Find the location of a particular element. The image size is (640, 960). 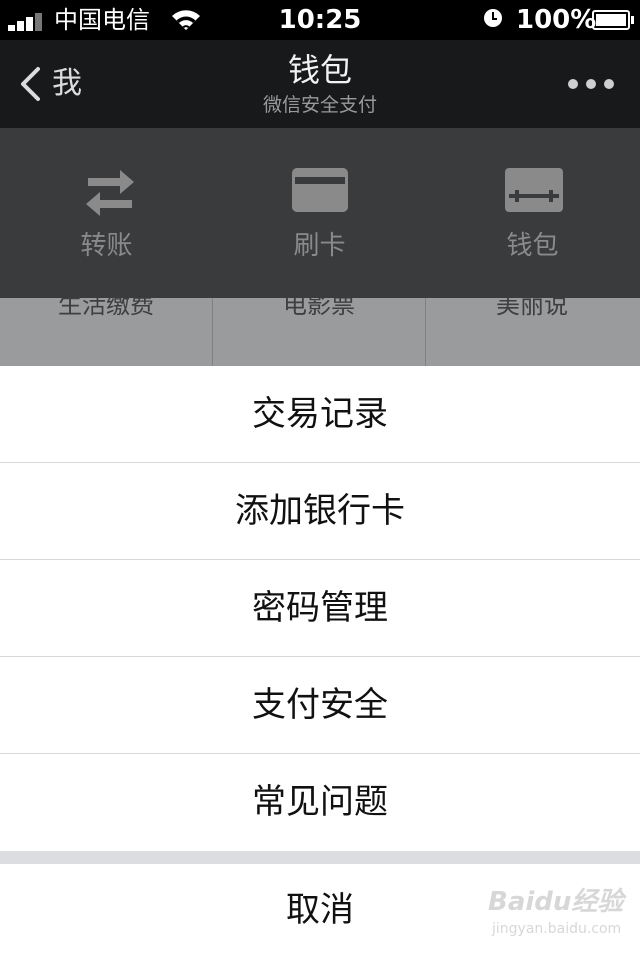

card-swipe-label: 刷卡 is located at coordinates (319, 246).